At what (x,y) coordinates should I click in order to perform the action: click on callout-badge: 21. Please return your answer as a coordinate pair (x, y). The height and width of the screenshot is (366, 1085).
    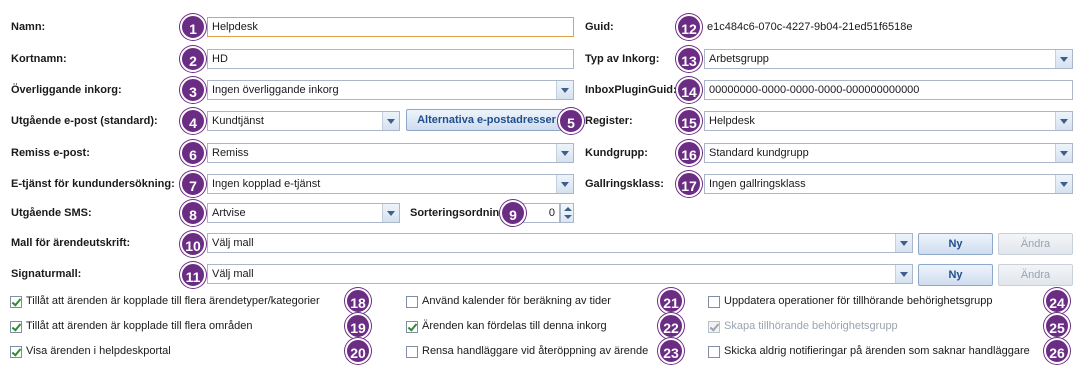
    Looking at the image, I should click on (671, 301).